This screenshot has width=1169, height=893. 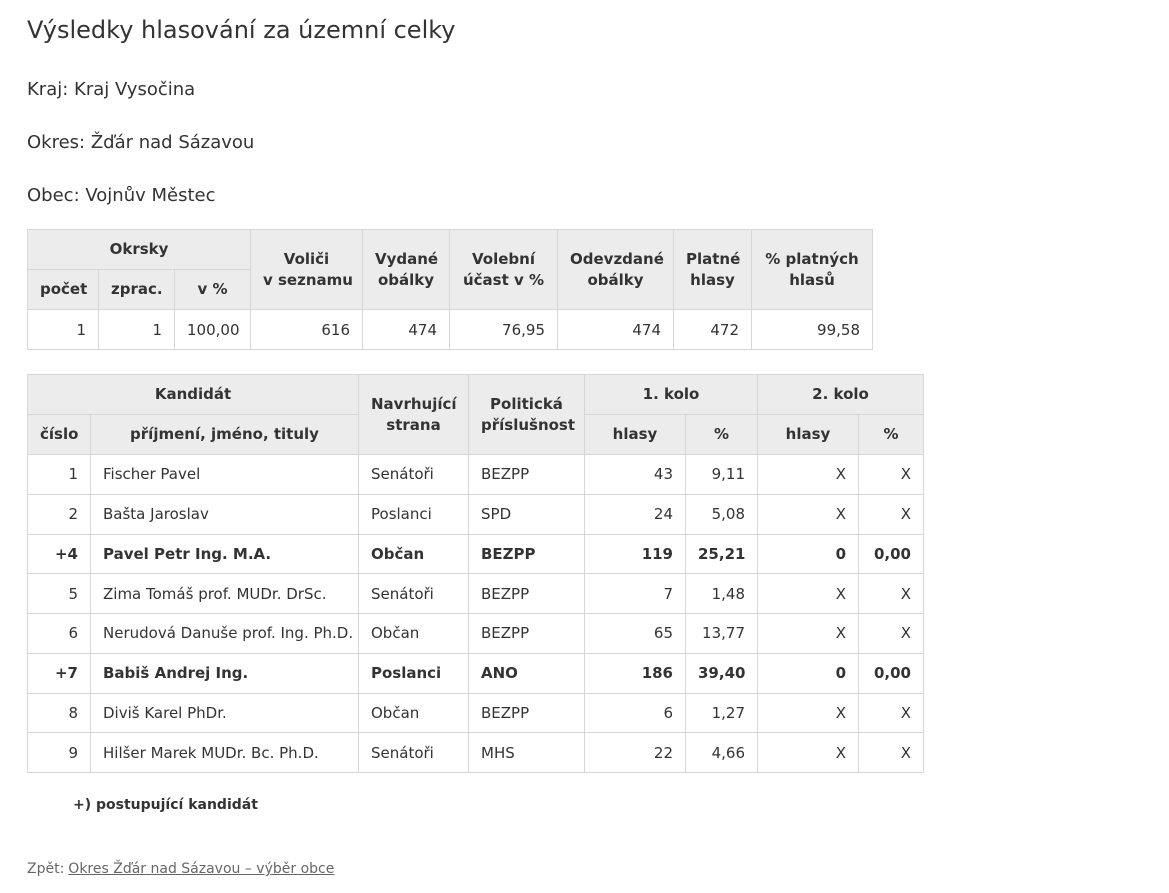 I want to click on cell-hlasy-kolo-1: 65, so click(x=635, y=633).